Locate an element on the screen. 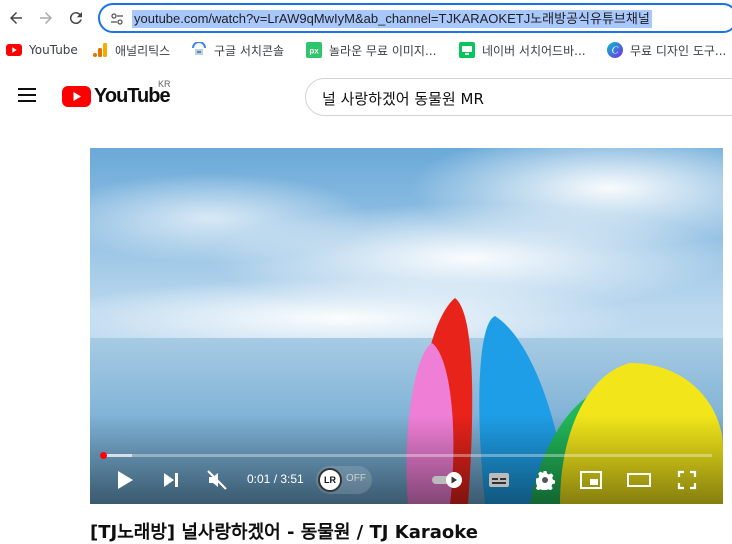 The height and width of the screenshot is (544, 732). svg-text: px is located at coordinates (314, 51).